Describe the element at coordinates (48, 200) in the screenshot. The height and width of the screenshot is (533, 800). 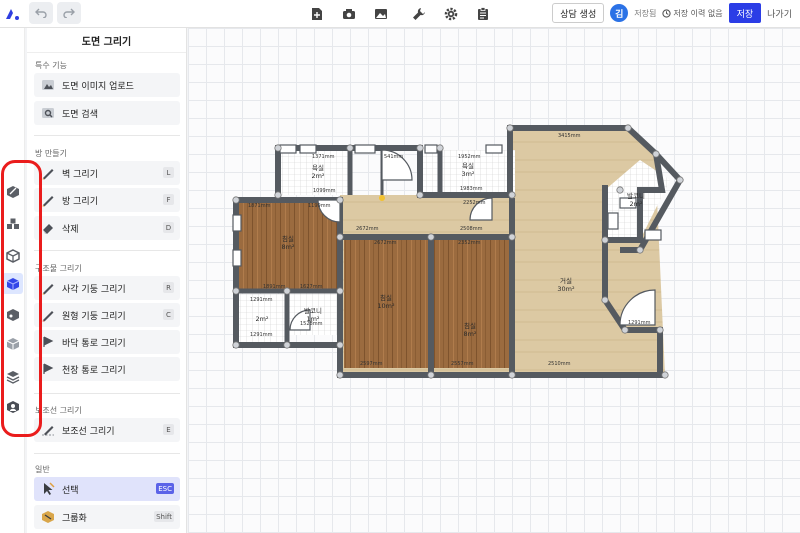
I see `room-pencil-icon` at that location.